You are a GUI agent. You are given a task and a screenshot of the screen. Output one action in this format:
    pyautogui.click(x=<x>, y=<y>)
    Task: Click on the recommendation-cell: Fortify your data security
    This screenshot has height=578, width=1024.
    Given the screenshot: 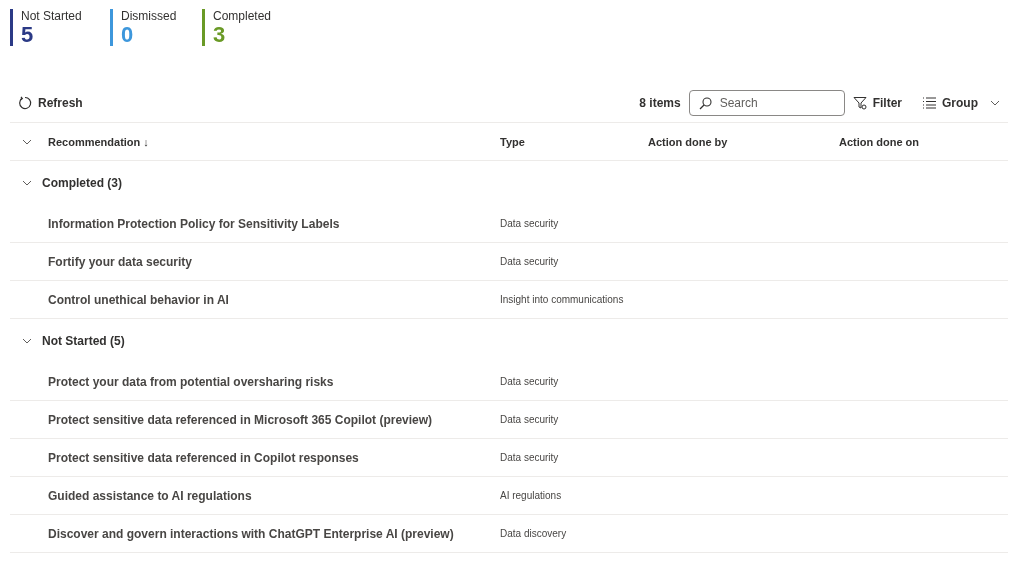 What is the action you would take?
    pyautogui.click(x=274, y=261)
    